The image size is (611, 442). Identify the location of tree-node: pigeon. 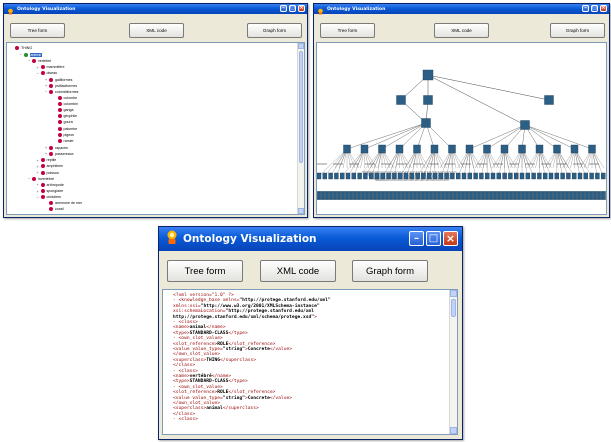
(63, 134).